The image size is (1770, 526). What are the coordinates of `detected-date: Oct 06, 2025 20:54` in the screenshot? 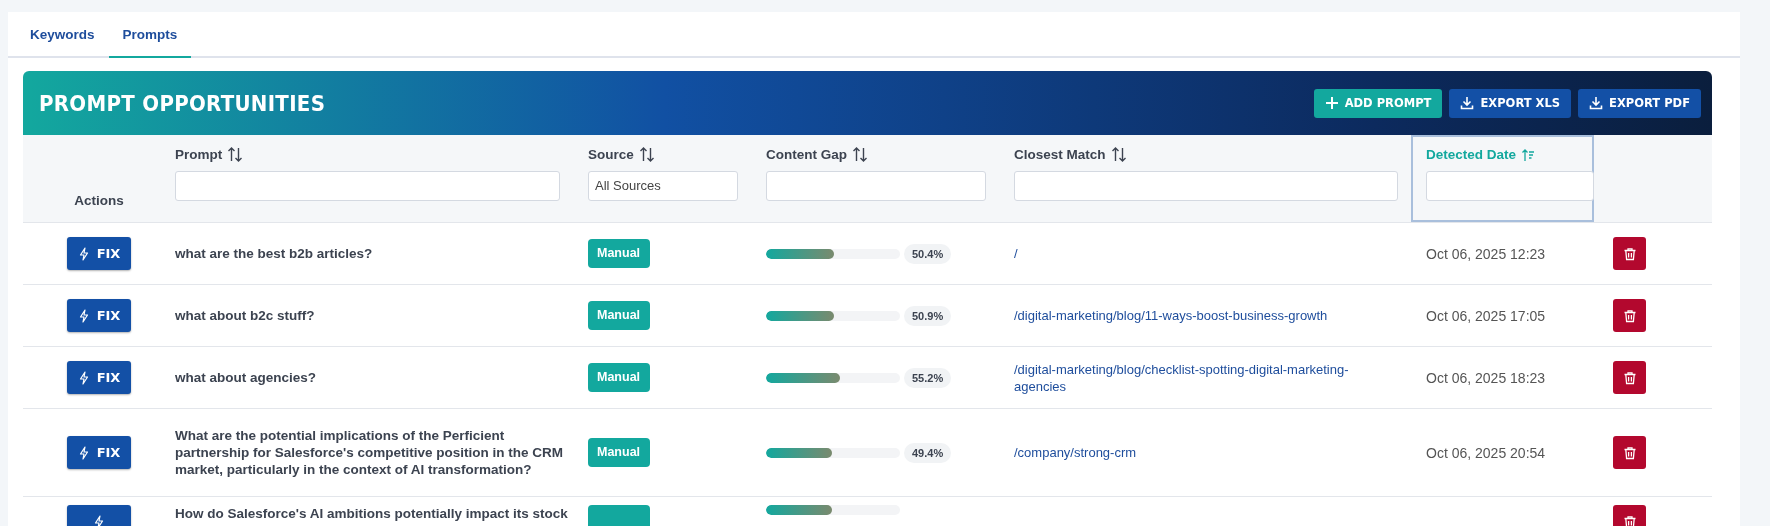 It's located at (1486, 452).